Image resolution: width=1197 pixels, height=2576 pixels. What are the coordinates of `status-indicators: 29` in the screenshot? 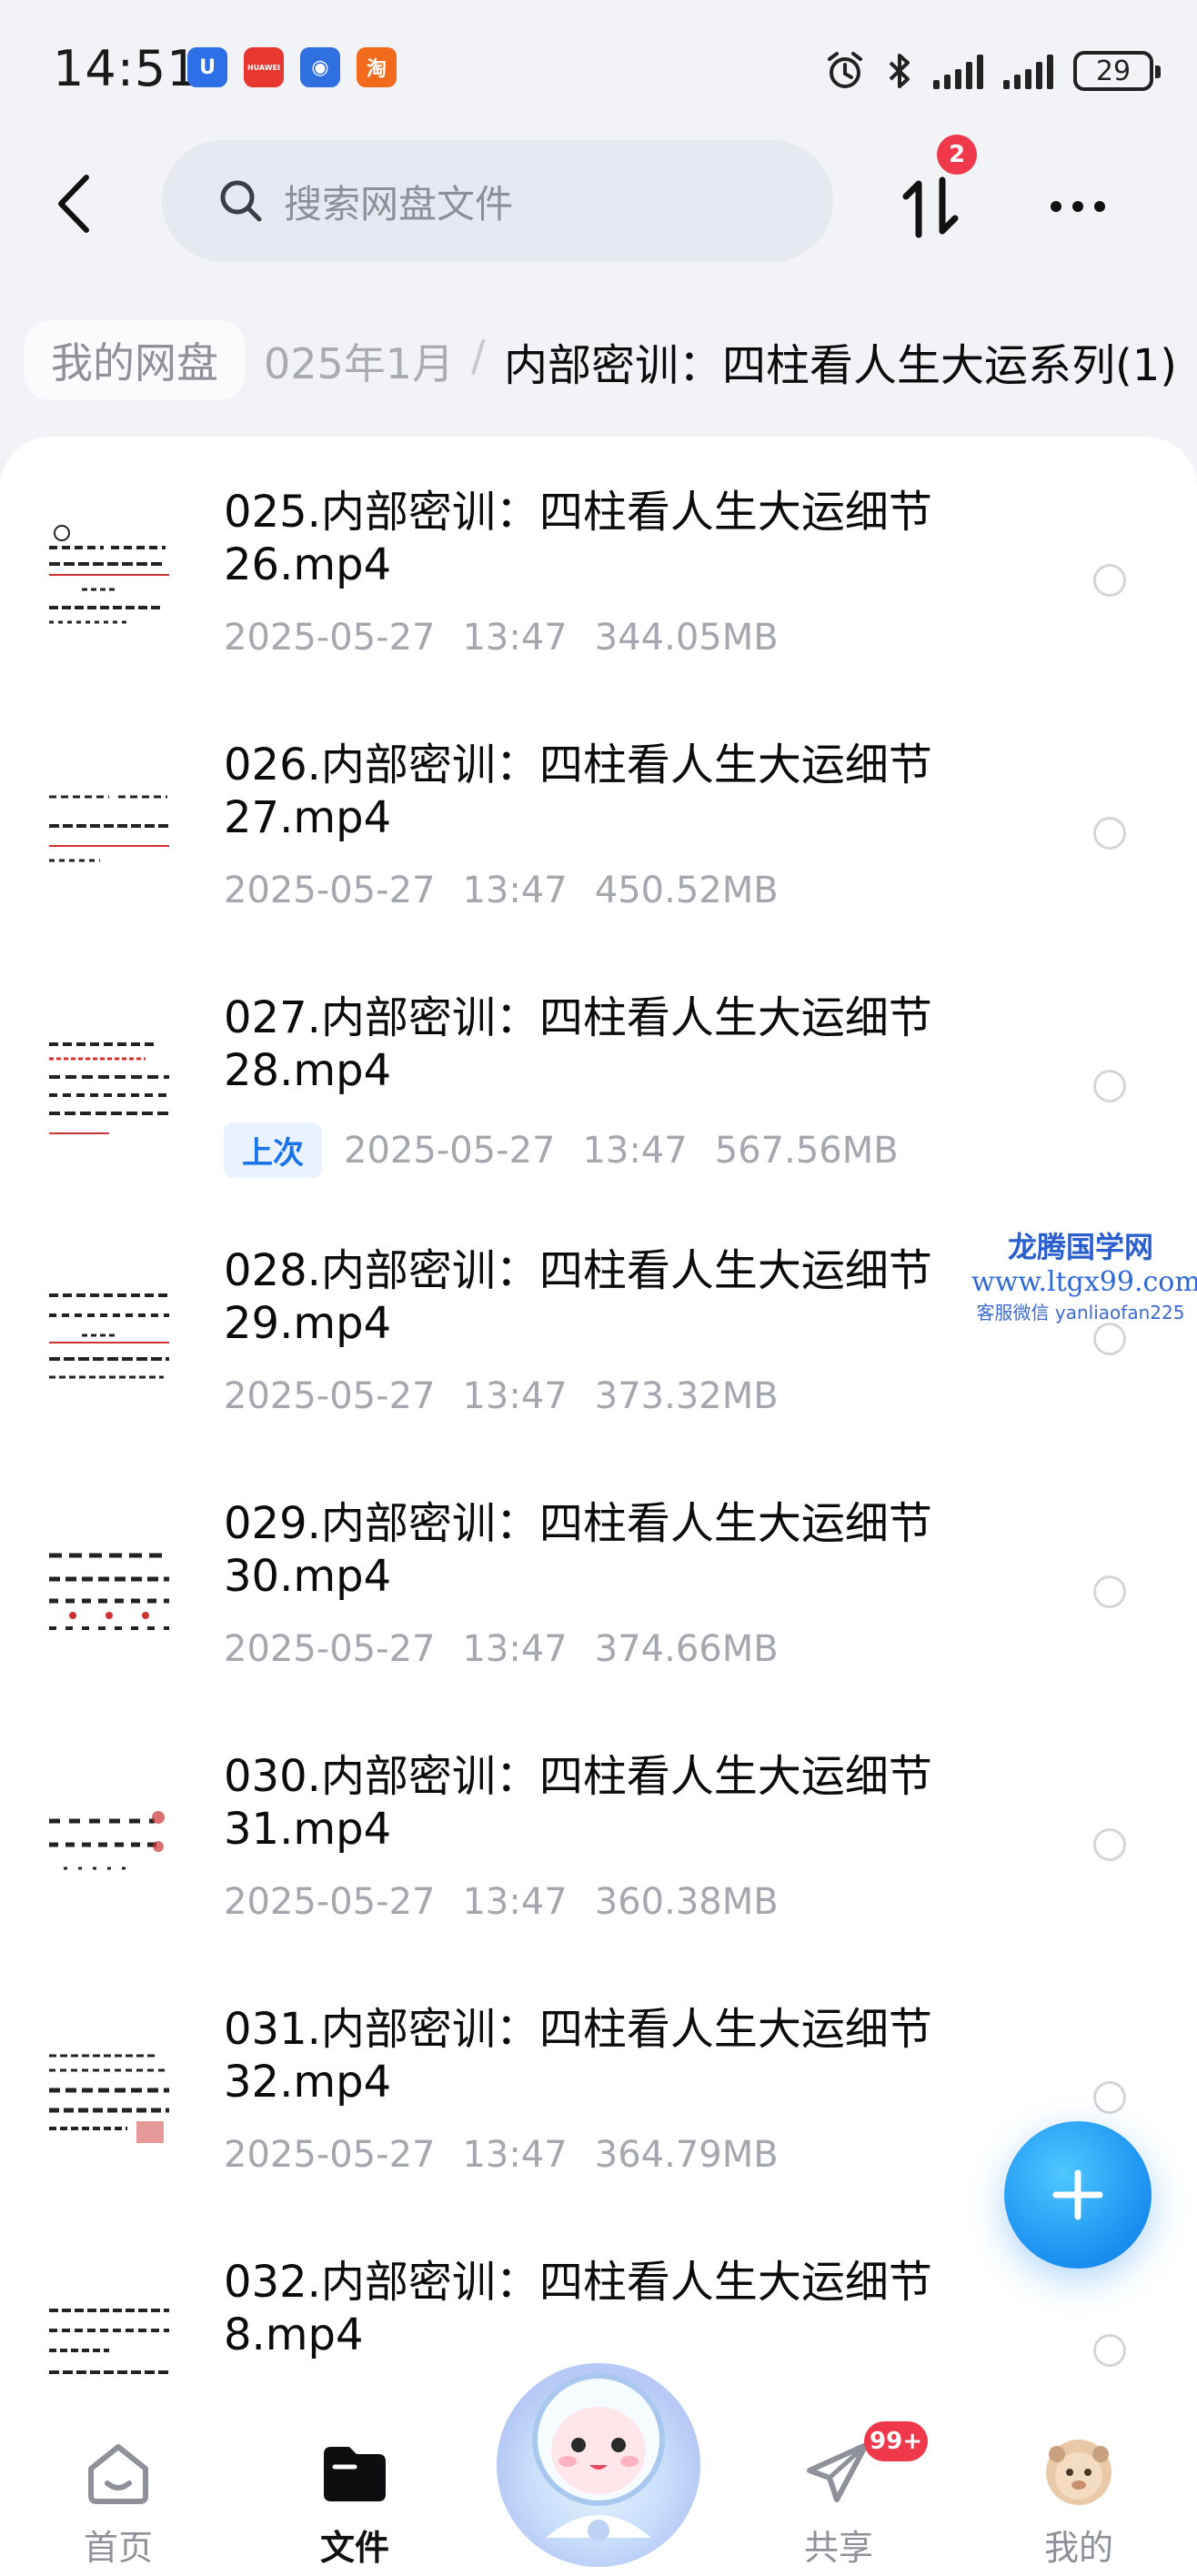 It's located at (992, 70).